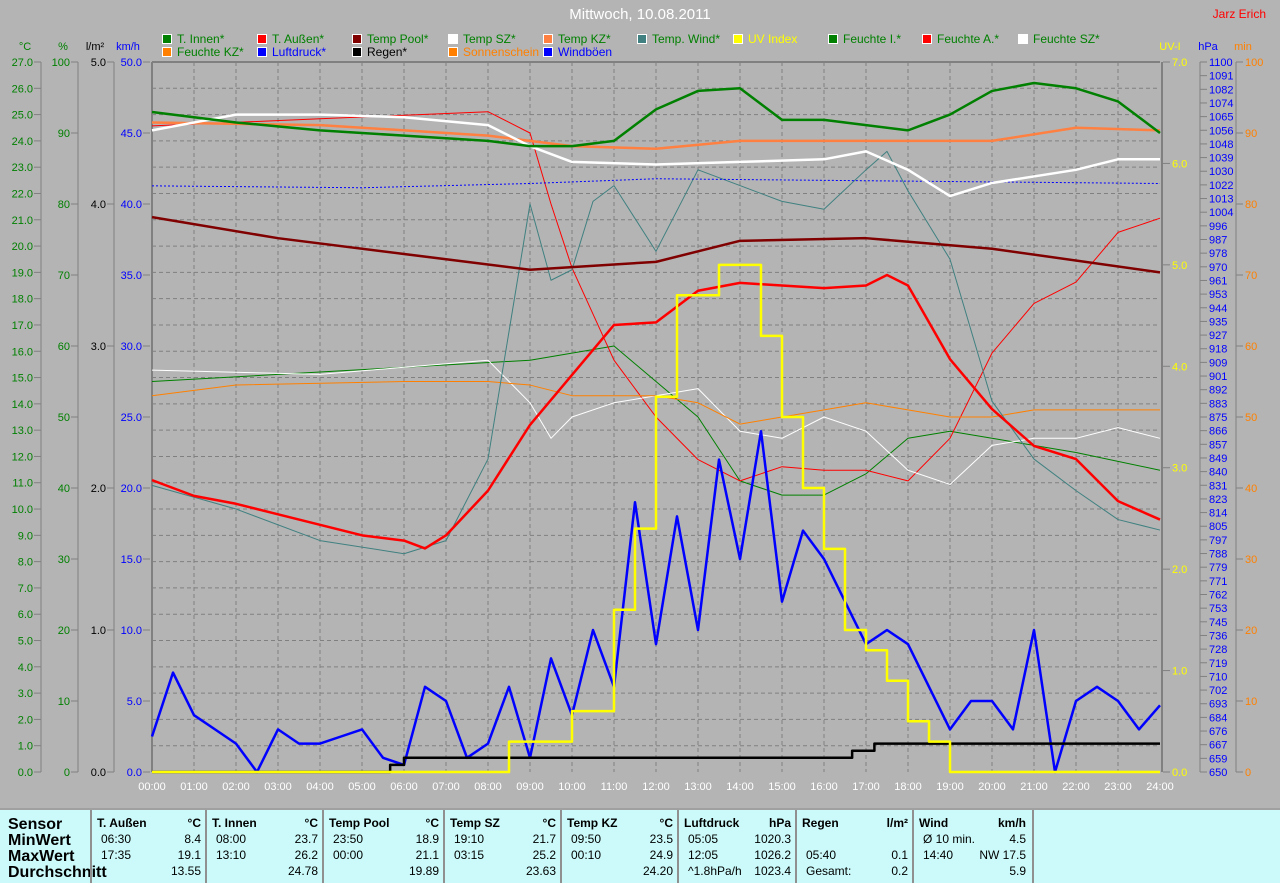  What do you see at coordinates (98, 489) in the screenshot?
I see `axis-tick-label-rain: 2.0` at bounding box center [98, 489].